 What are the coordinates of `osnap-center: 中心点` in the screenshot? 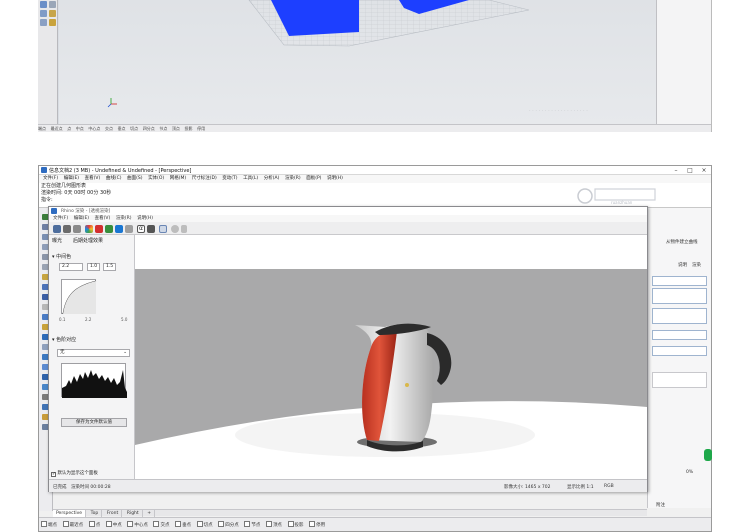 It's located at (137, 524).